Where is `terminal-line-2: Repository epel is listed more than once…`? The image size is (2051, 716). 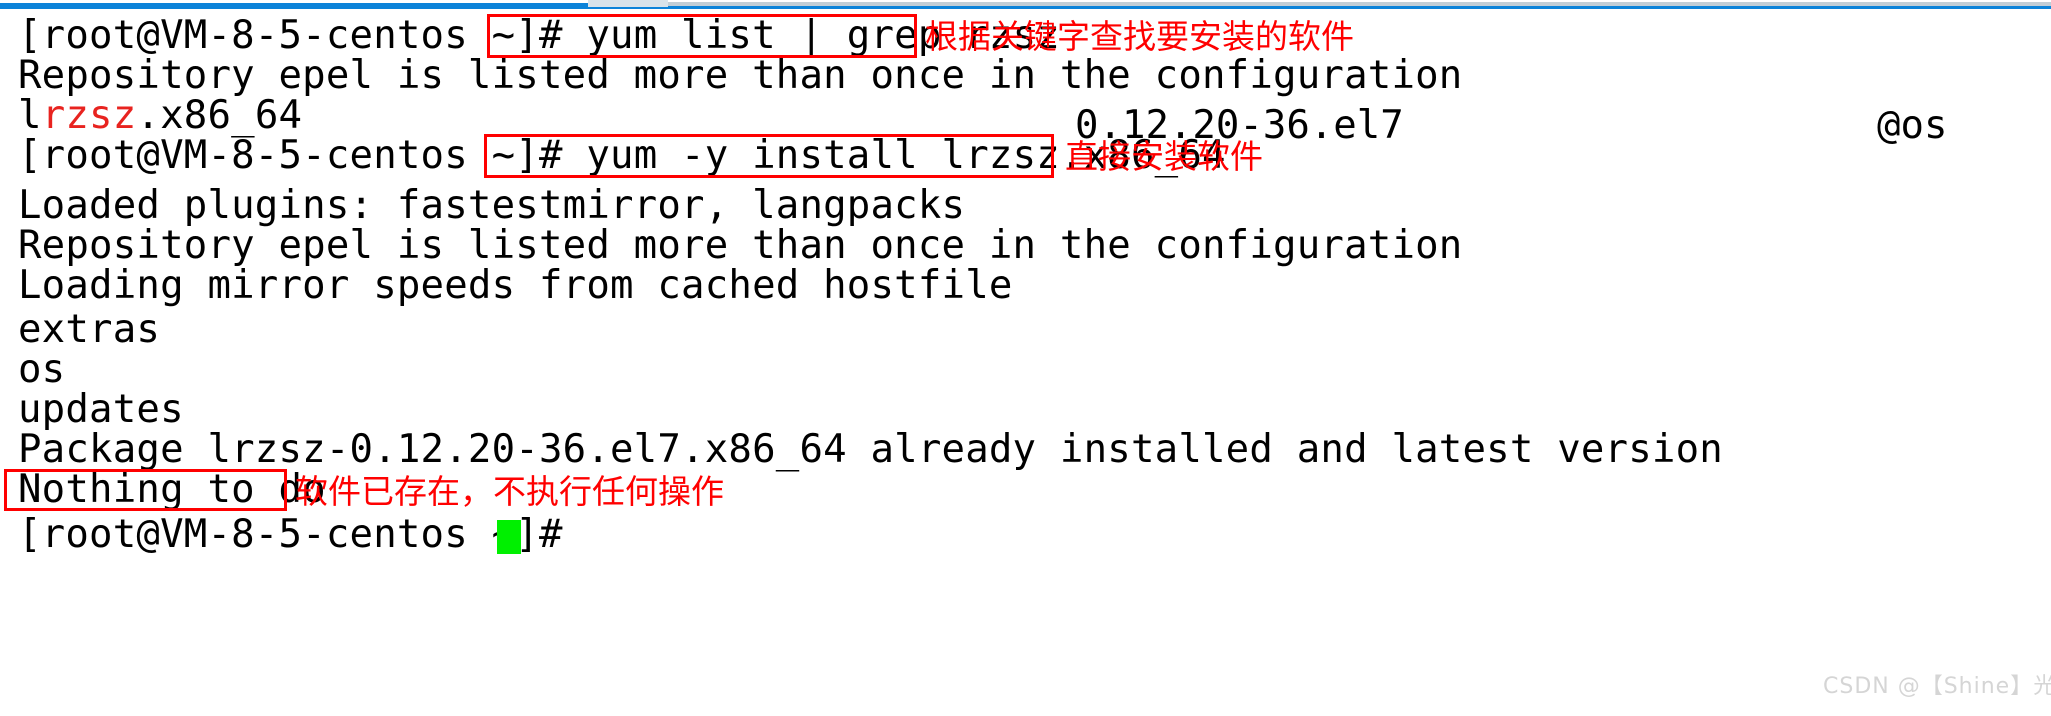 terminal-line-2: Repository epel is listed more than once… is located at coordinates (740, 75).